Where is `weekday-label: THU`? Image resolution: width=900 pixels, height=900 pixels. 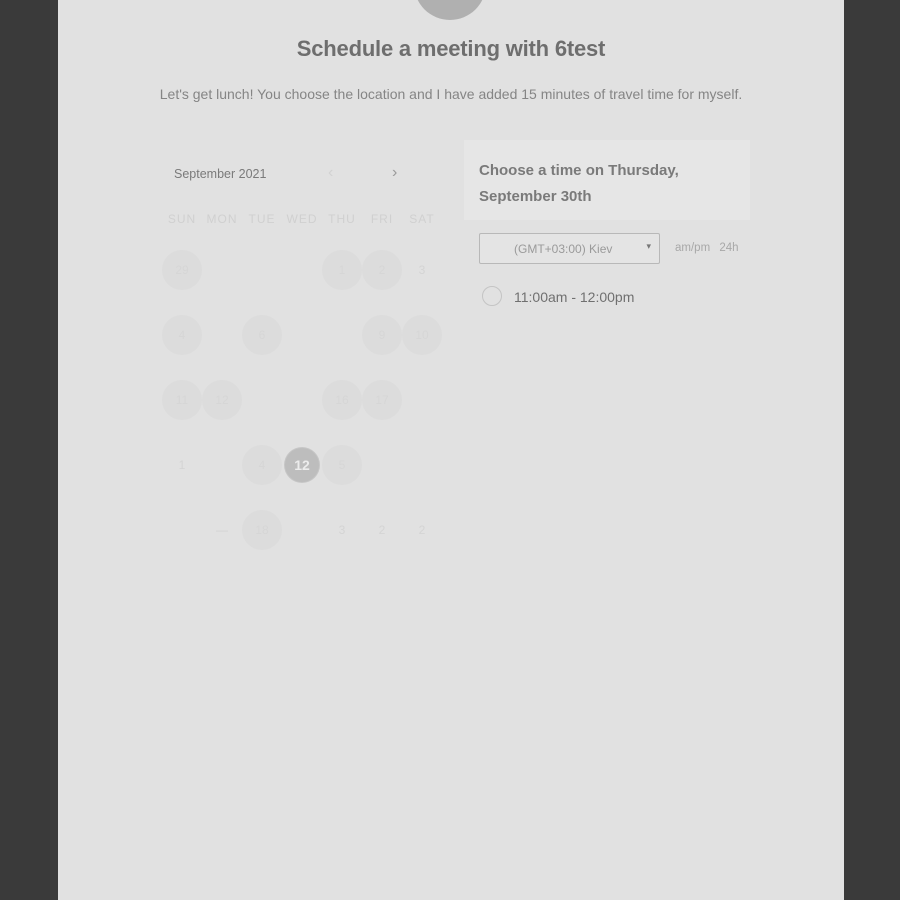 weekday-label: THU is located at coordinates (342, 219).